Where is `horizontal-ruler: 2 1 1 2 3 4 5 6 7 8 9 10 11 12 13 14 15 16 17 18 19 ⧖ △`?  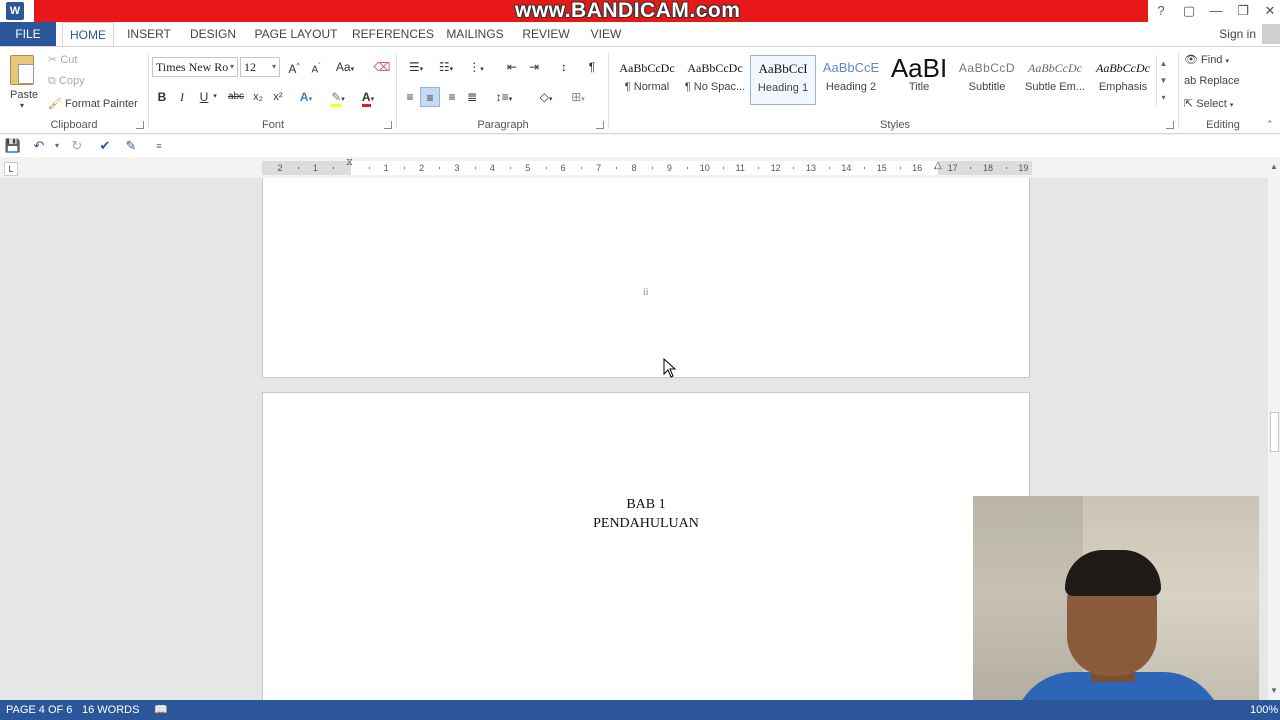 horizontal-ruler: 2 1 1 2 3 4 5 6 7 8 9 10 11 12 13 14 15 16 17 18 19 ⧖ △ is located at coordinates (647, 167).